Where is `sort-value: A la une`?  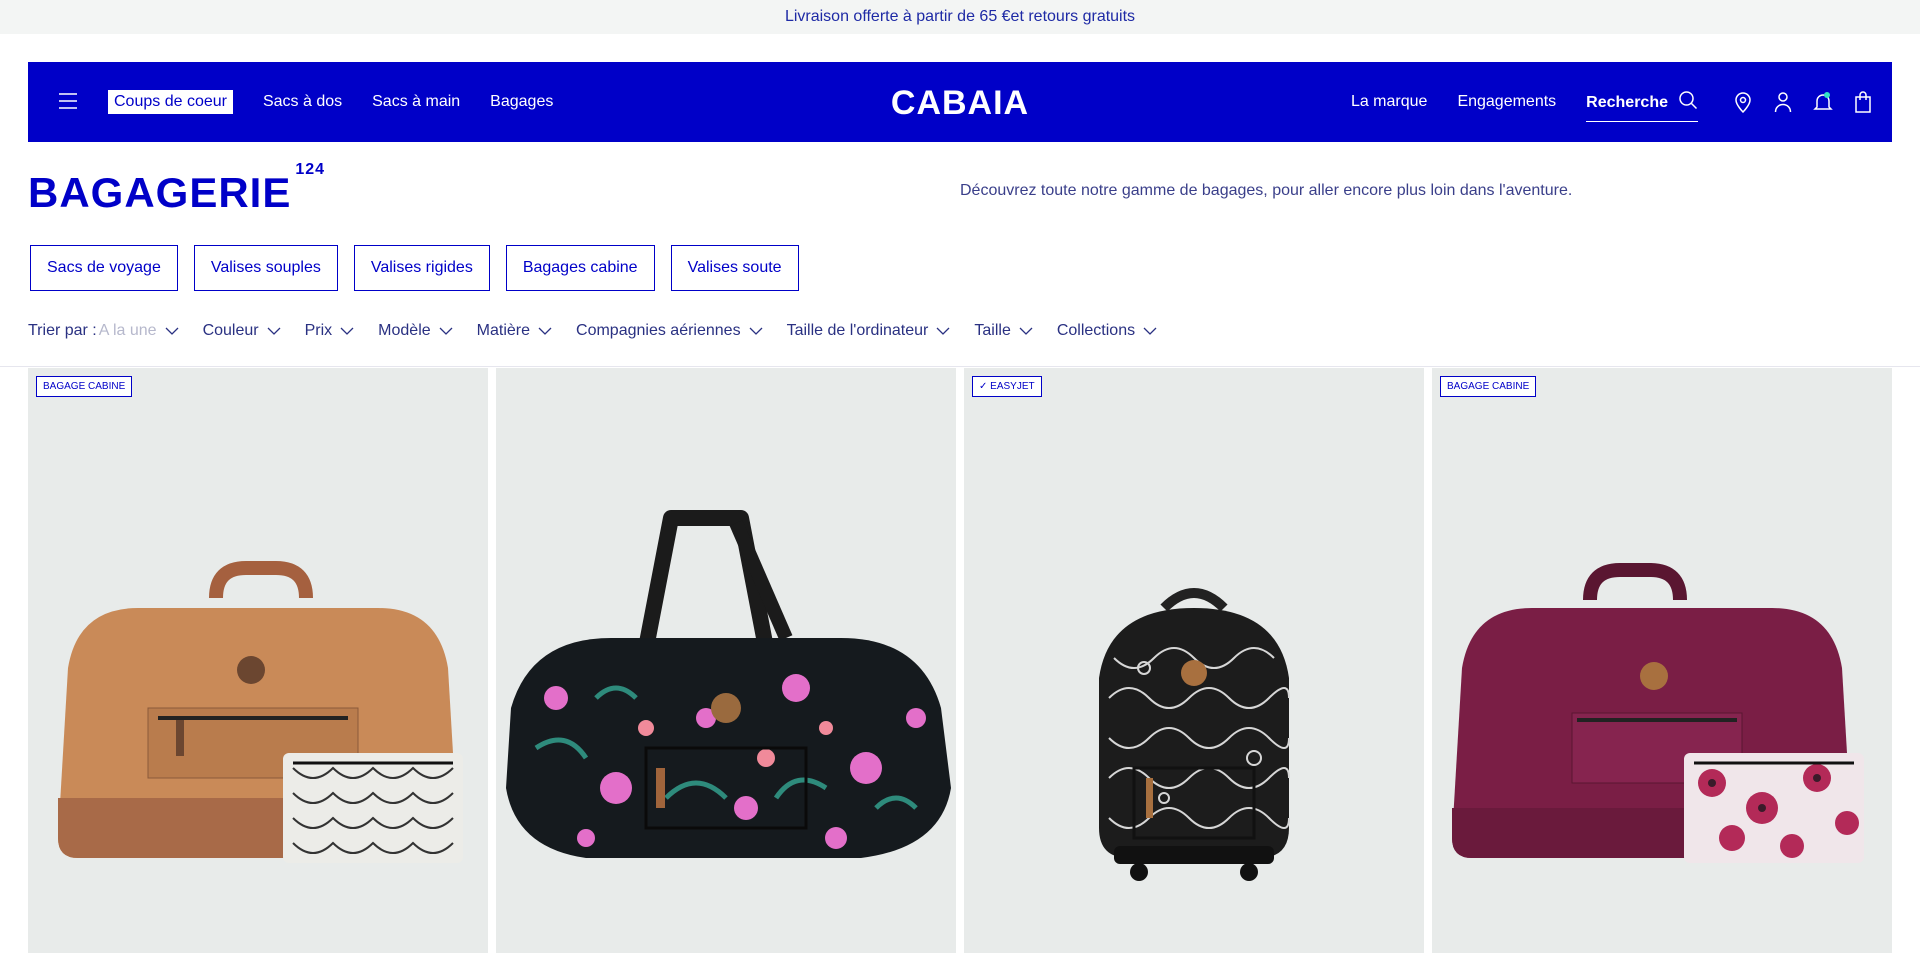 sort-value: A la une is located at coordinates (127, 330).